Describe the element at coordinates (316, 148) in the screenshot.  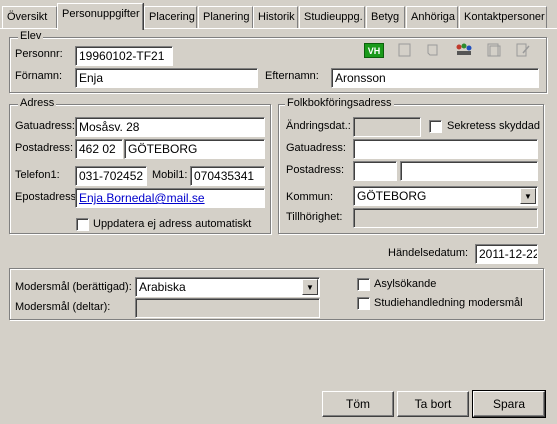
I see `fb-gatuadress-label: Gatuadress:` at that location.